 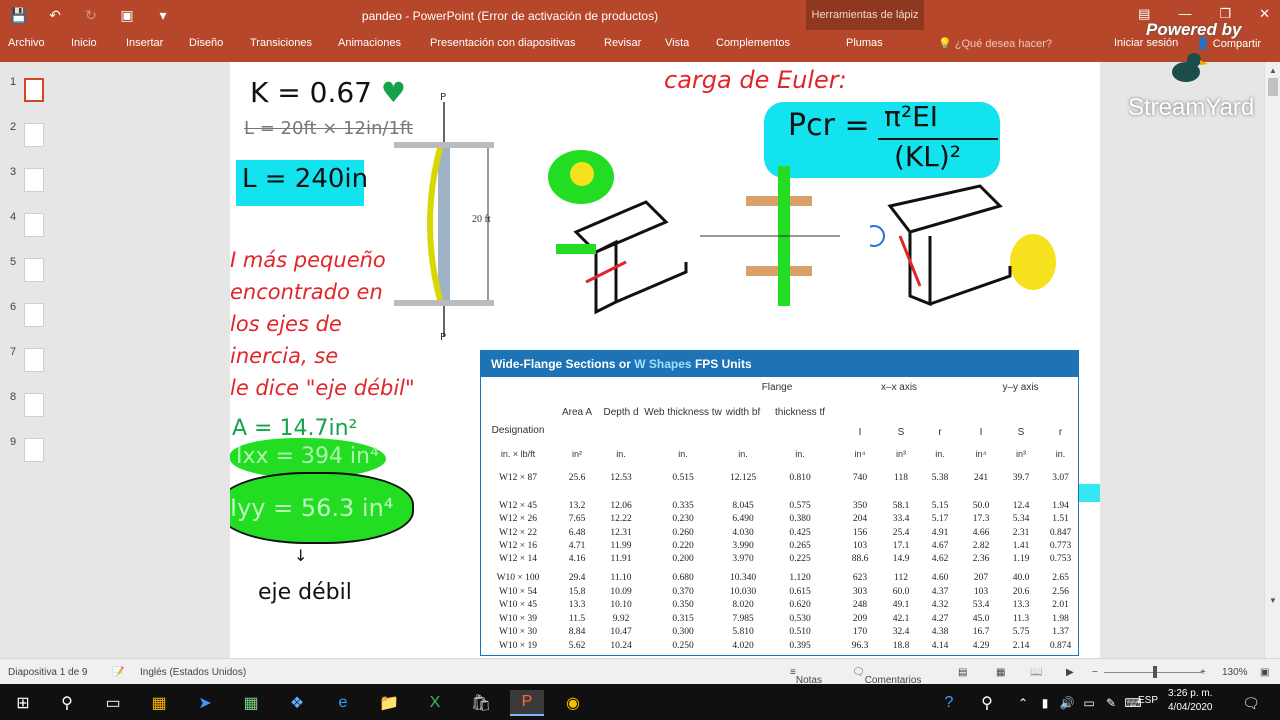 I want to click on table-cell: 0.380, so click(x=800, y=519).